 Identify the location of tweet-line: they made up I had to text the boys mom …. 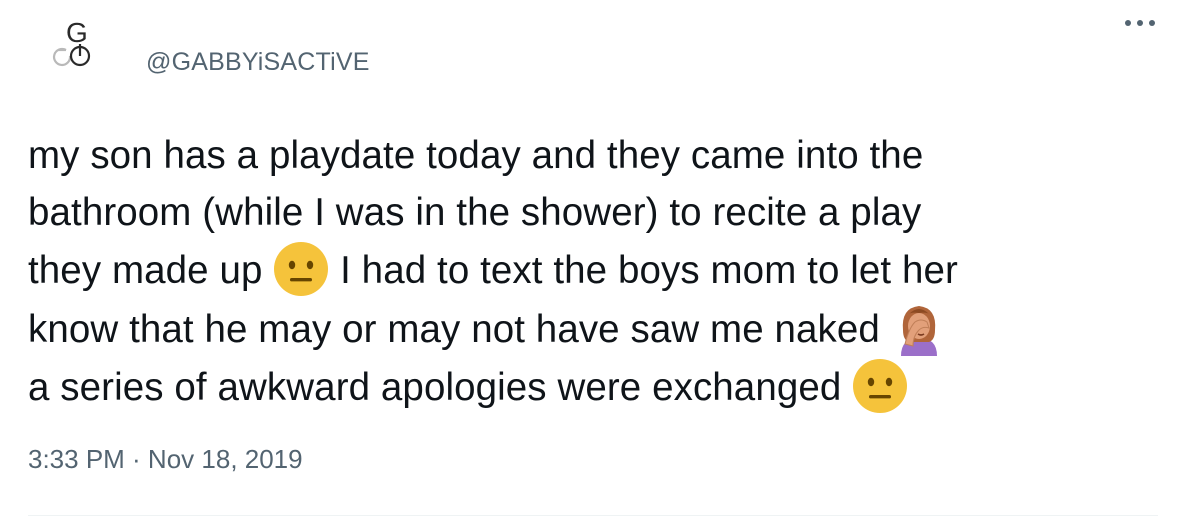
(603, 270).